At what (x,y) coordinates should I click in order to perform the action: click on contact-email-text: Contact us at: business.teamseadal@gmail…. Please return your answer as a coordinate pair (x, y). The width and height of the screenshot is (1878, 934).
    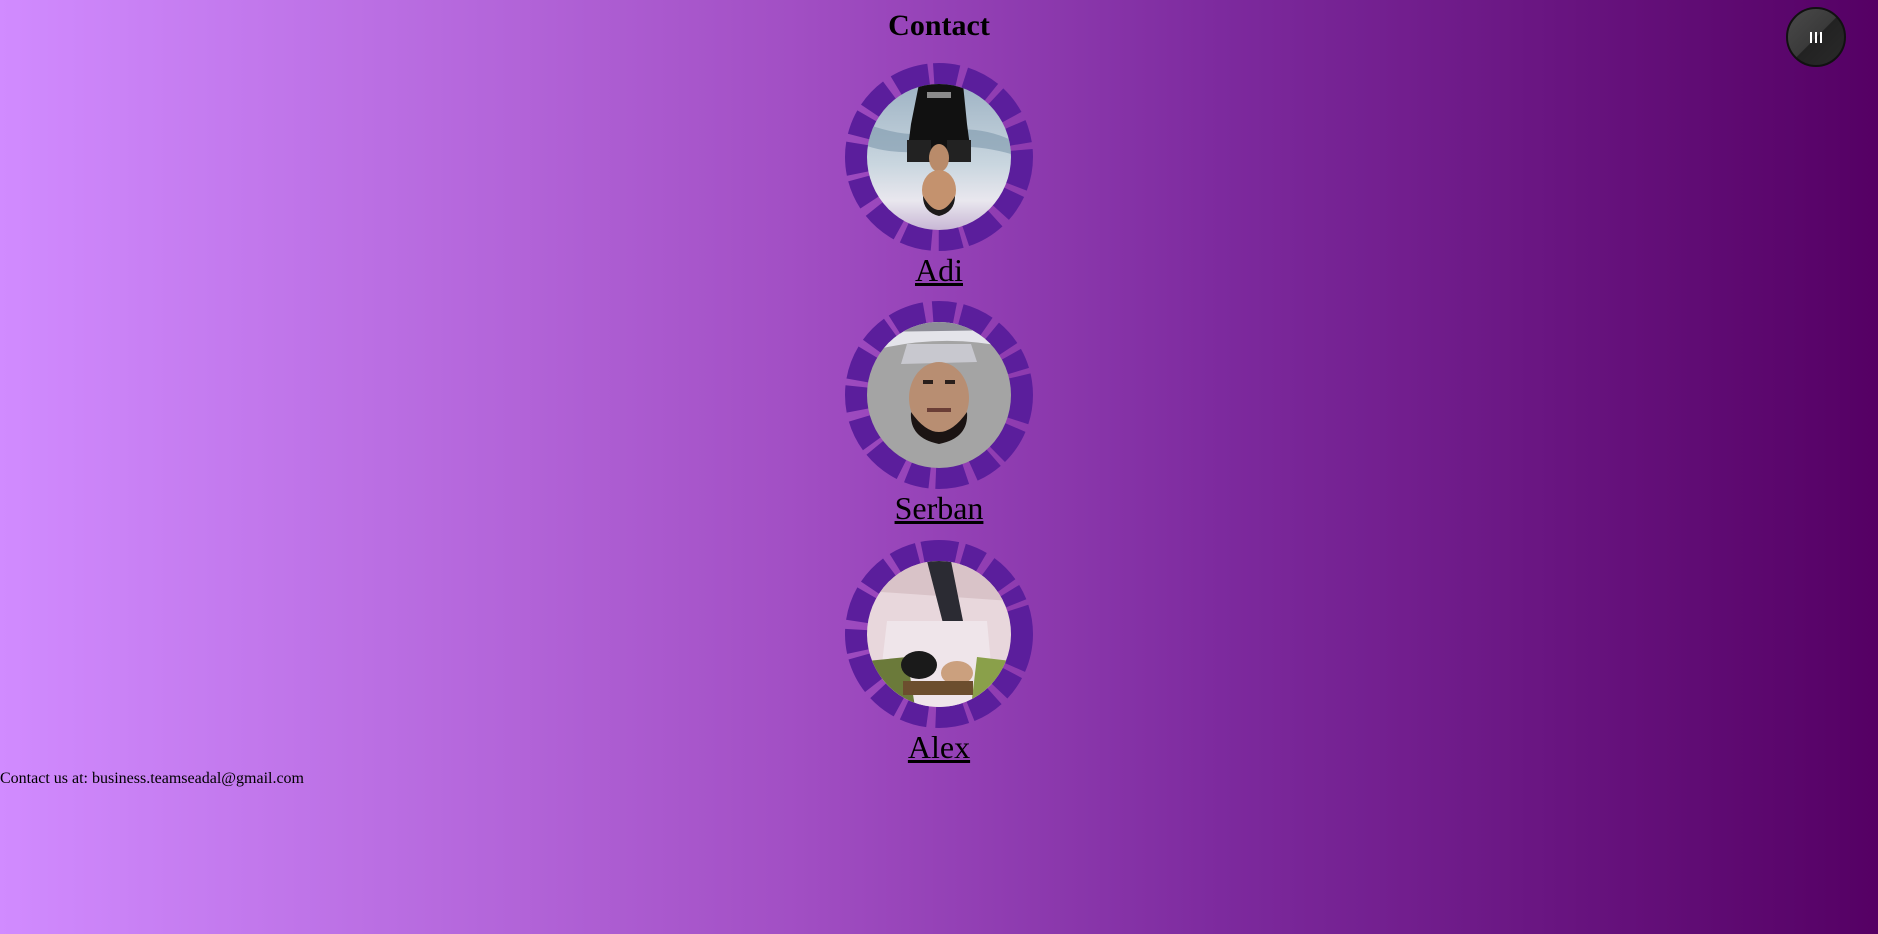
    Looking at the image, I should click on (152, 778).